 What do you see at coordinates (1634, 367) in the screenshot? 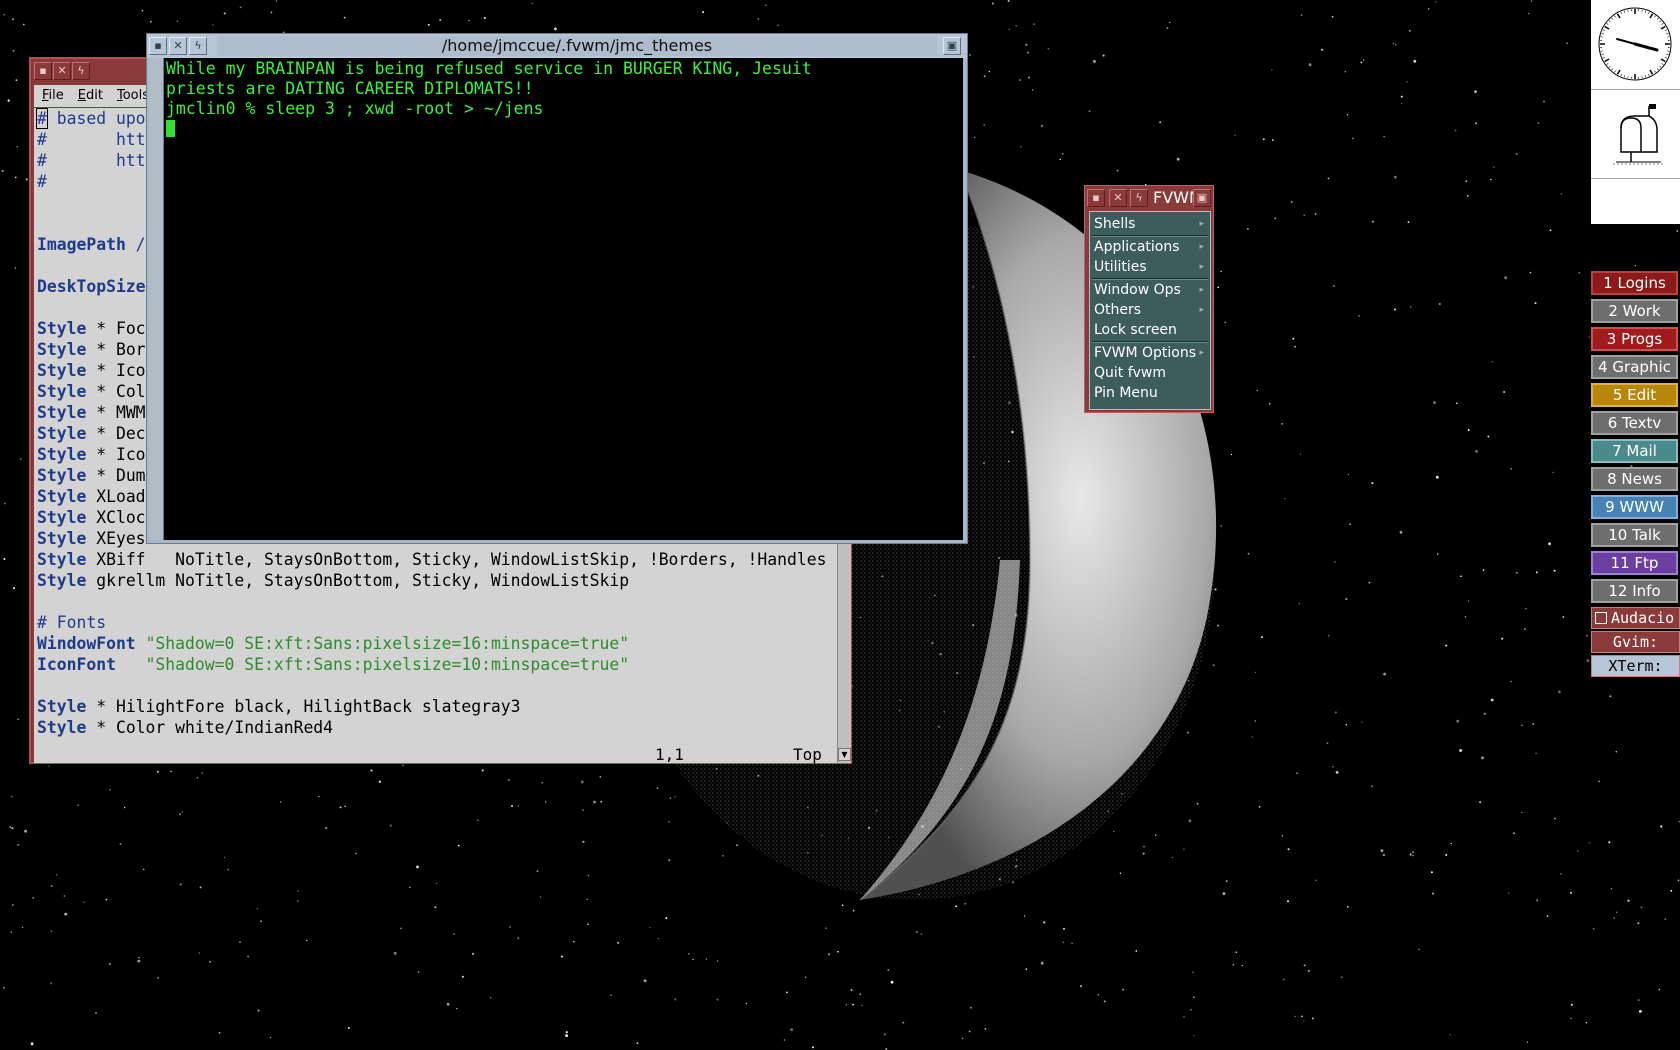
I see `desk-4: 4 Graphic` at bounding box center [1634, 367].